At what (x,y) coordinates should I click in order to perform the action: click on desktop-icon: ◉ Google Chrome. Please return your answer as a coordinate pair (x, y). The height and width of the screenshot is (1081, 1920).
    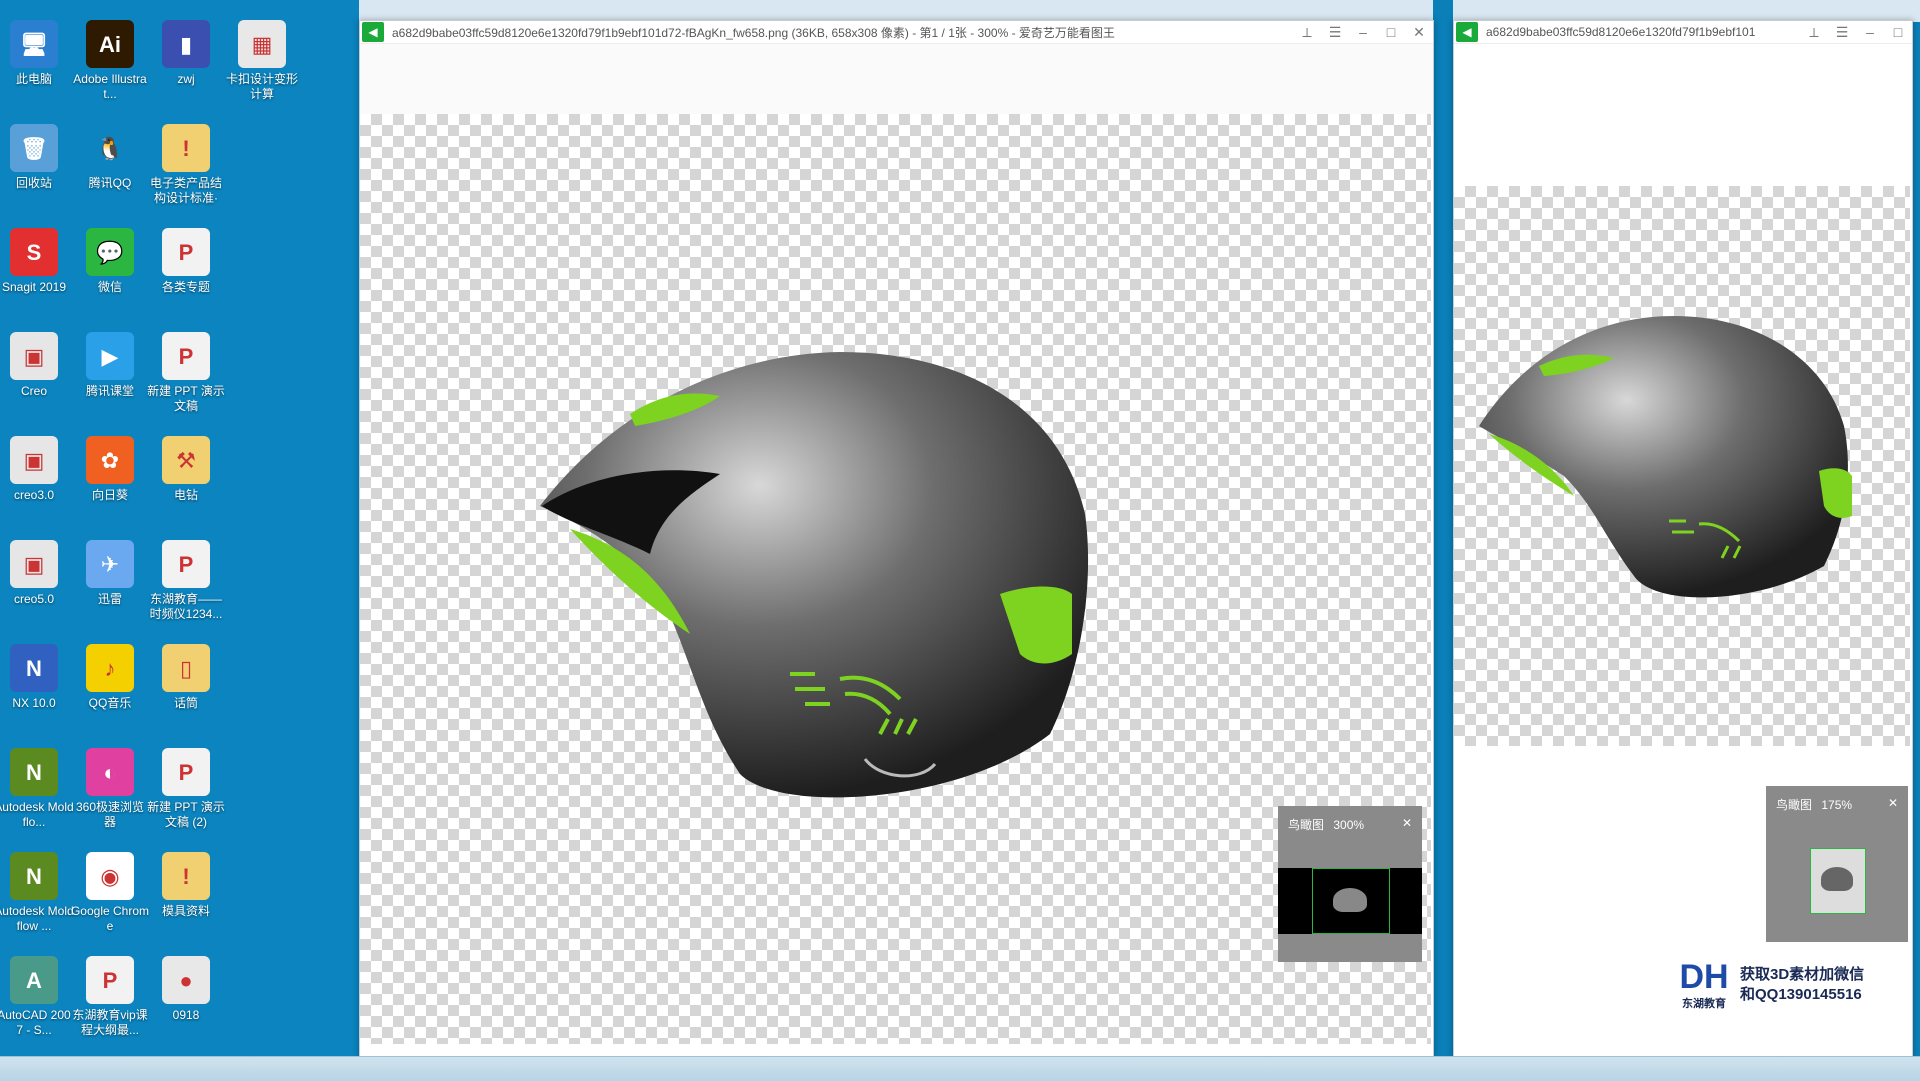
    Looking at the image, I should click on (110, 893).